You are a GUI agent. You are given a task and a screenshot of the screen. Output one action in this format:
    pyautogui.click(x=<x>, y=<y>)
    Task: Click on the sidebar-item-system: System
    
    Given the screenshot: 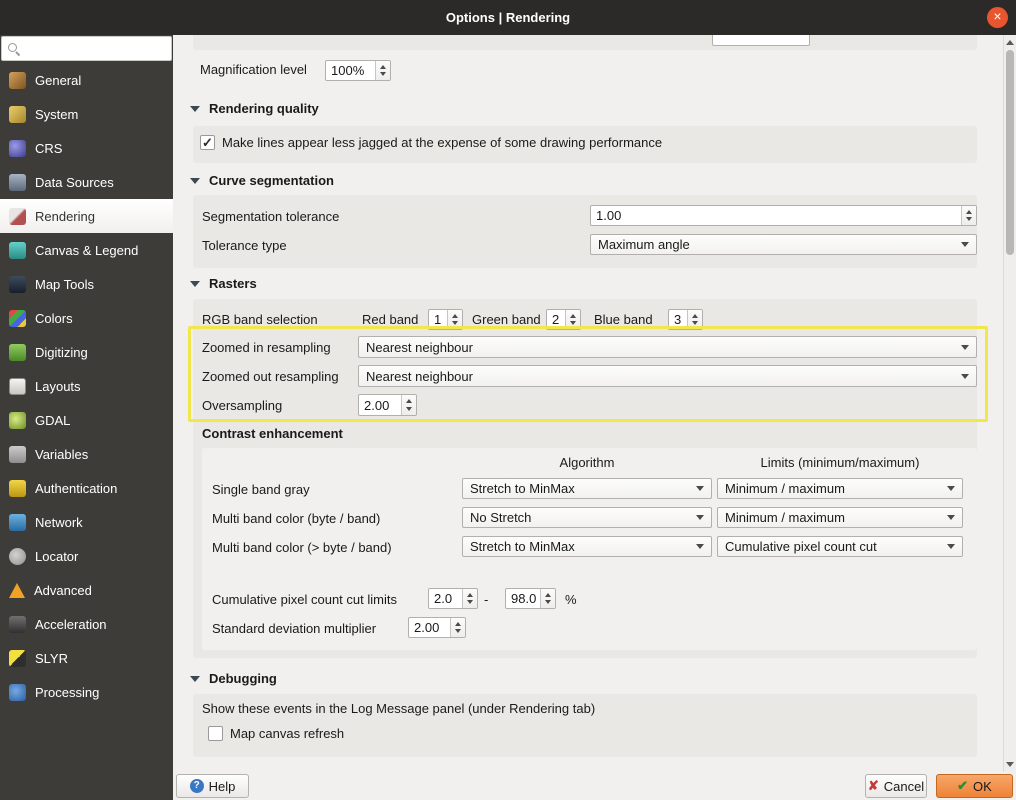 What is the action you would take?
    pyautogui.click(x=86, y=114)
    